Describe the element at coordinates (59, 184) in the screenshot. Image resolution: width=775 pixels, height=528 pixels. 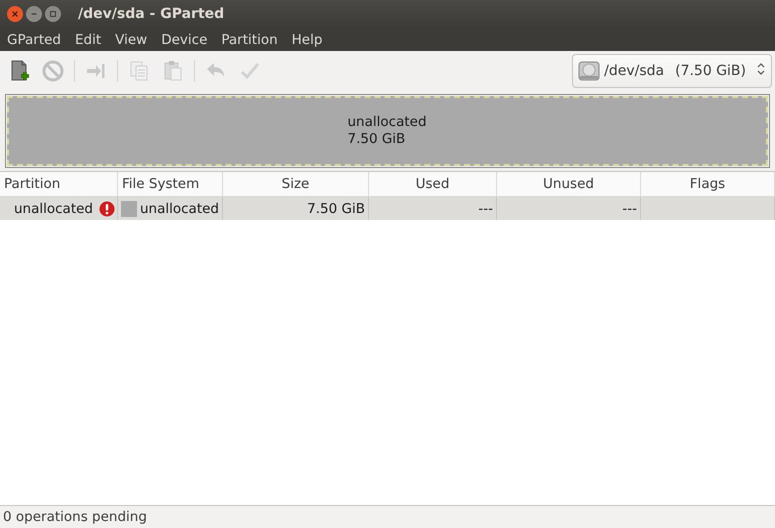
I see `column-header: Partition` at that location.